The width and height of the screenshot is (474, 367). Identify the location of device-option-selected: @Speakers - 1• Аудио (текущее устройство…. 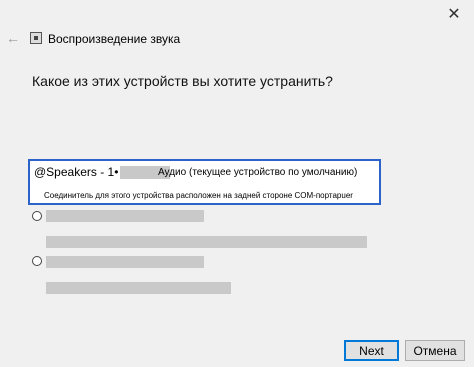
(204, 182).